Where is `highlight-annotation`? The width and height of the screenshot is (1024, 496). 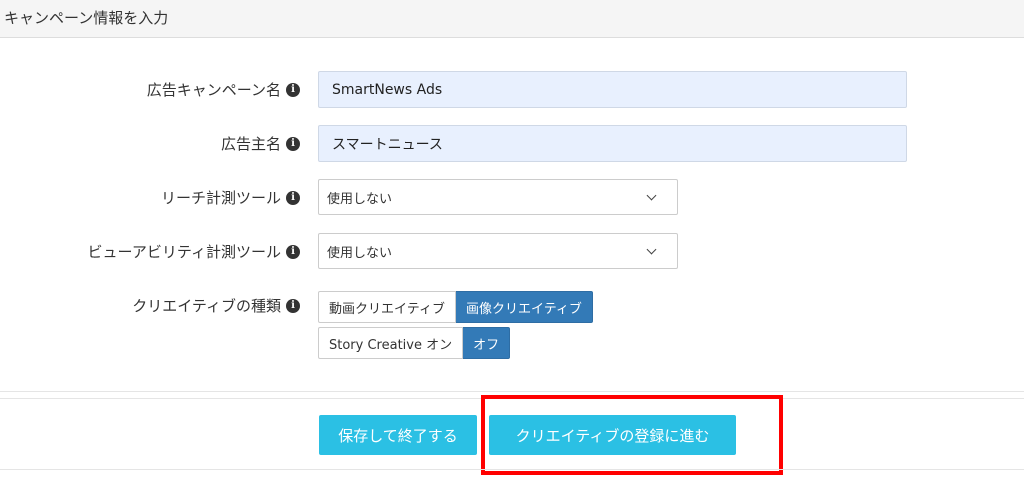
highlight-annotation is located at coordinates (632, 435).